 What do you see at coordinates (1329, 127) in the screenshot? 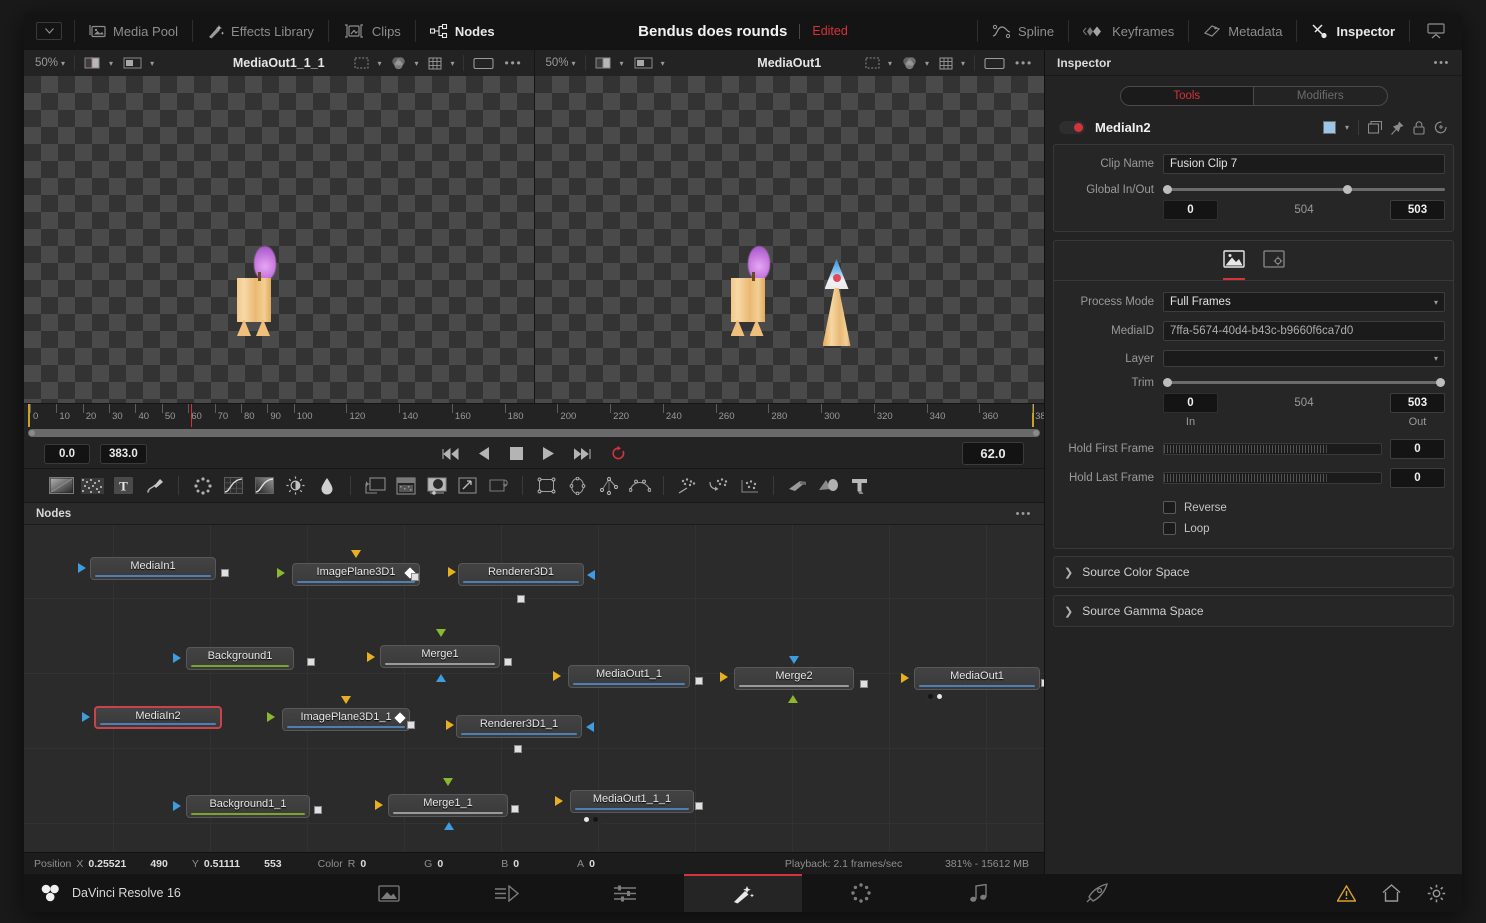
I see `color-swatch-icon` at bounding box center [1329, 127].